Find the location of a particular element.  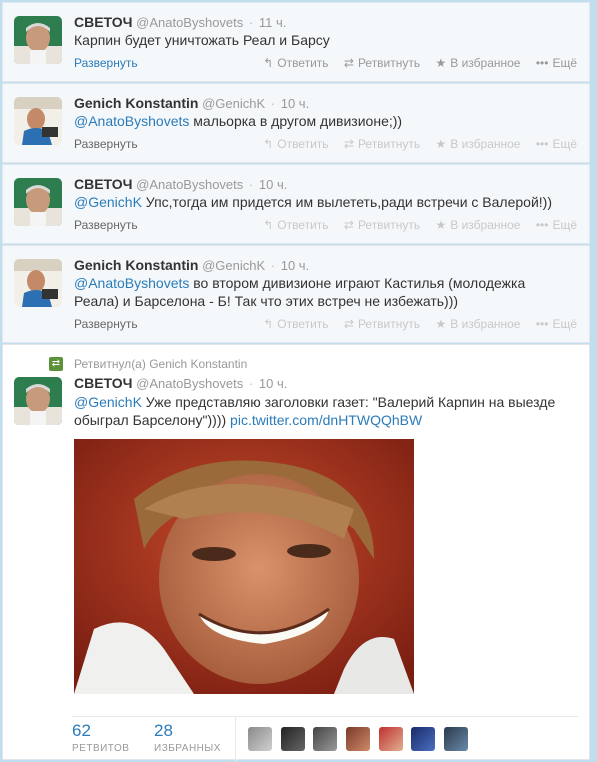

favorites-count: 28 is located at coordinates (163, 730).